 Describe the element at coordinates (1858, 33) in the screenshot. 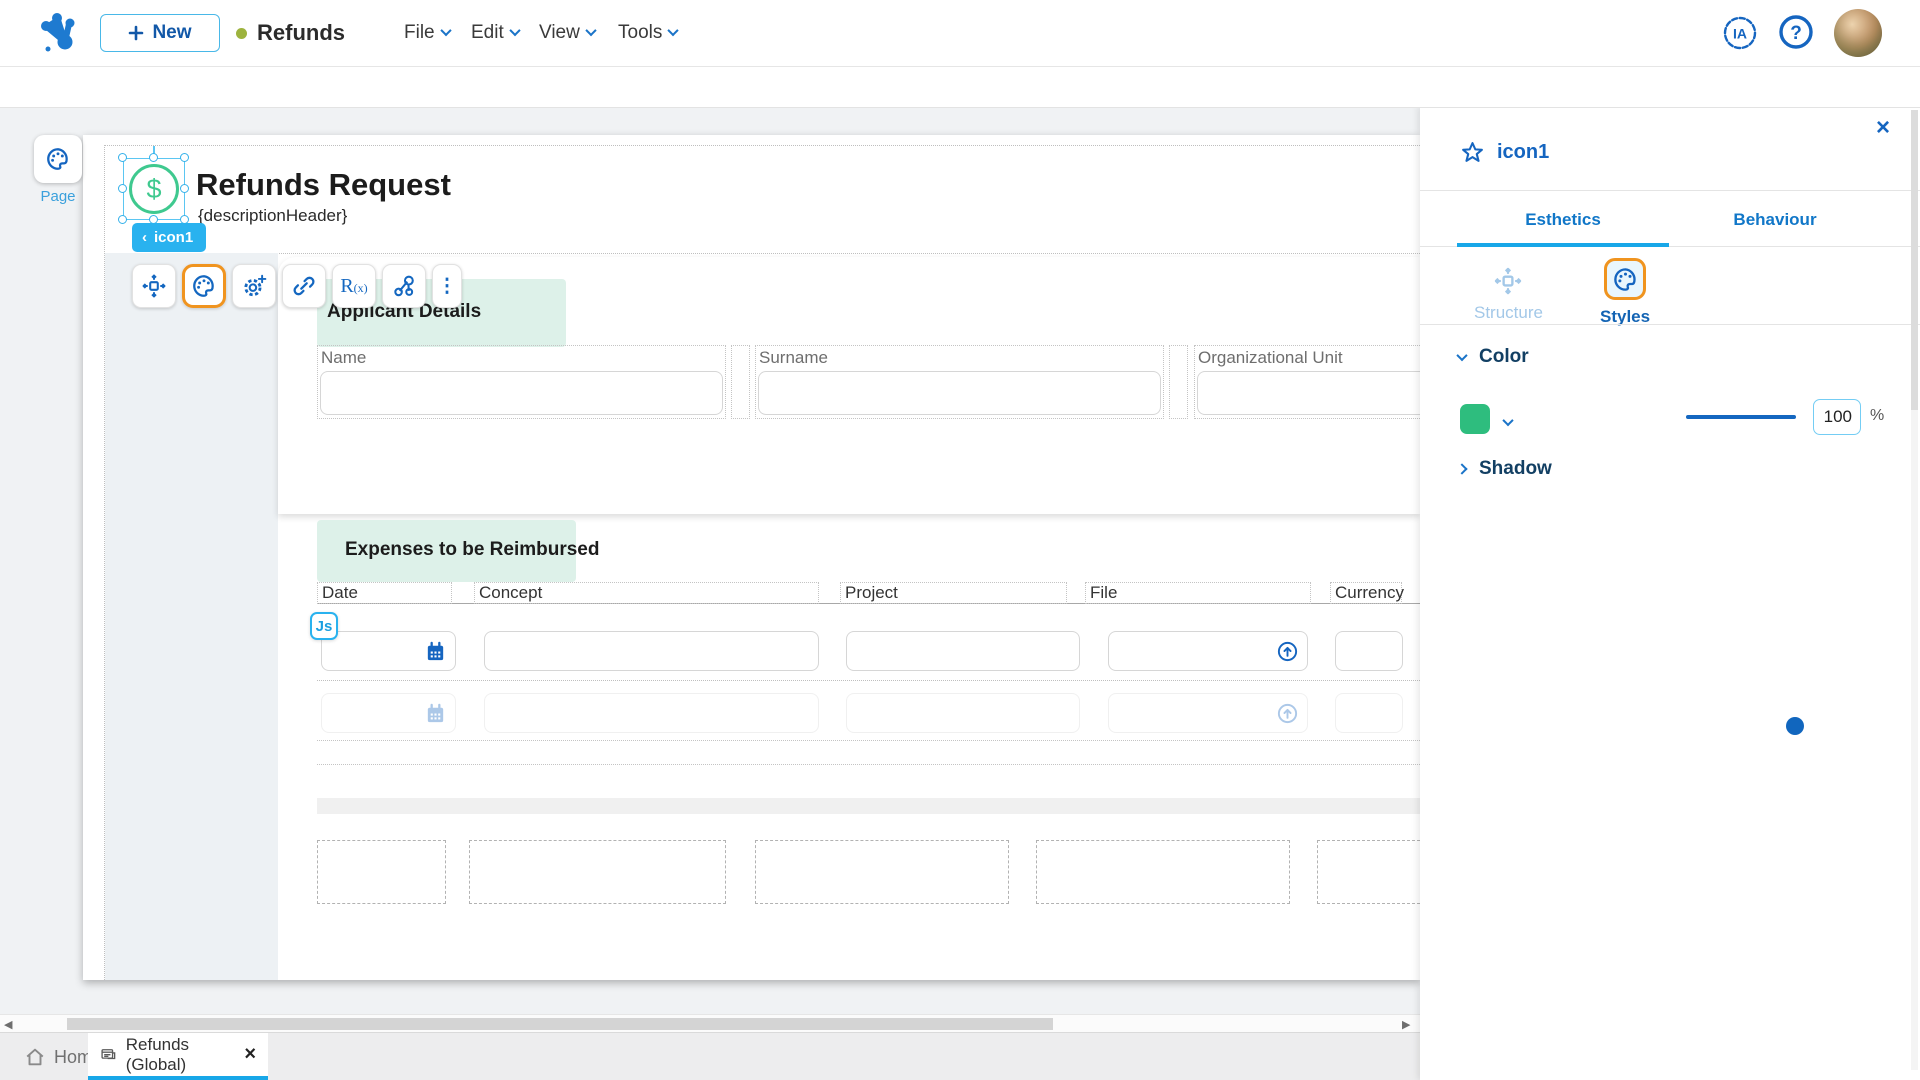

I see `user-avatar` at that location.